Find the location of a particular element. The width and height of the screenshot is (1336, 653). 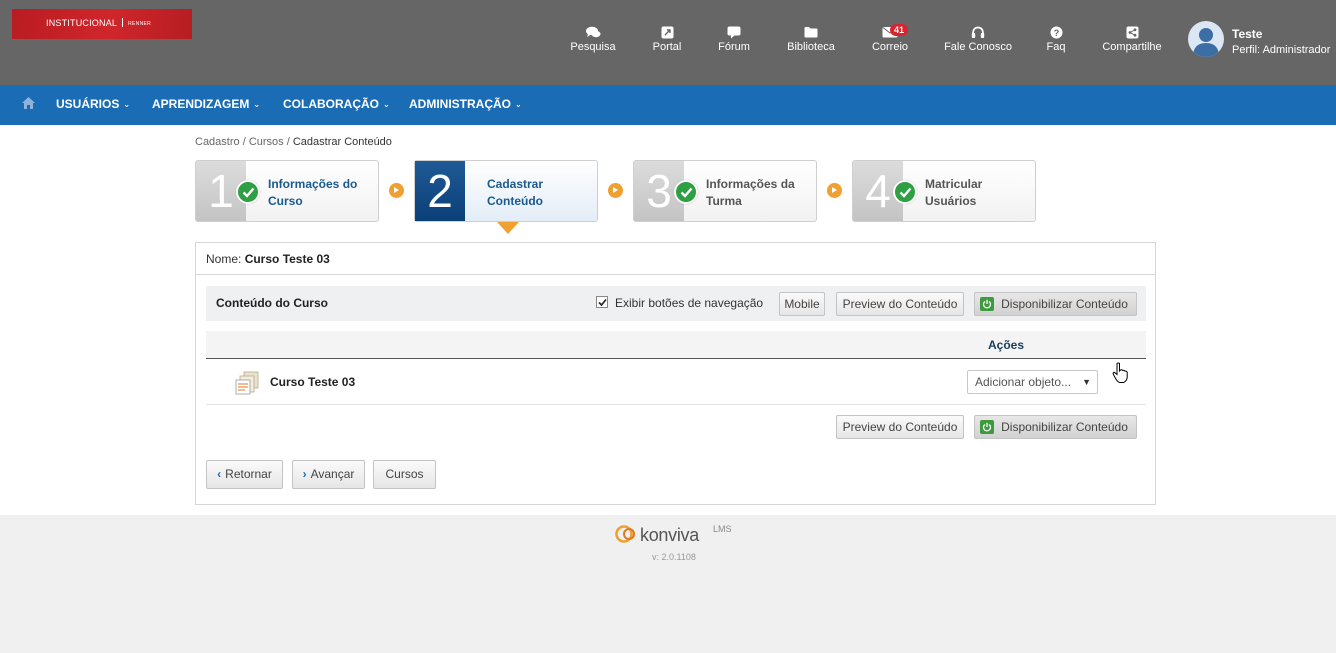

back-button: ‹ Retornar is located at coordinates (244, 474).